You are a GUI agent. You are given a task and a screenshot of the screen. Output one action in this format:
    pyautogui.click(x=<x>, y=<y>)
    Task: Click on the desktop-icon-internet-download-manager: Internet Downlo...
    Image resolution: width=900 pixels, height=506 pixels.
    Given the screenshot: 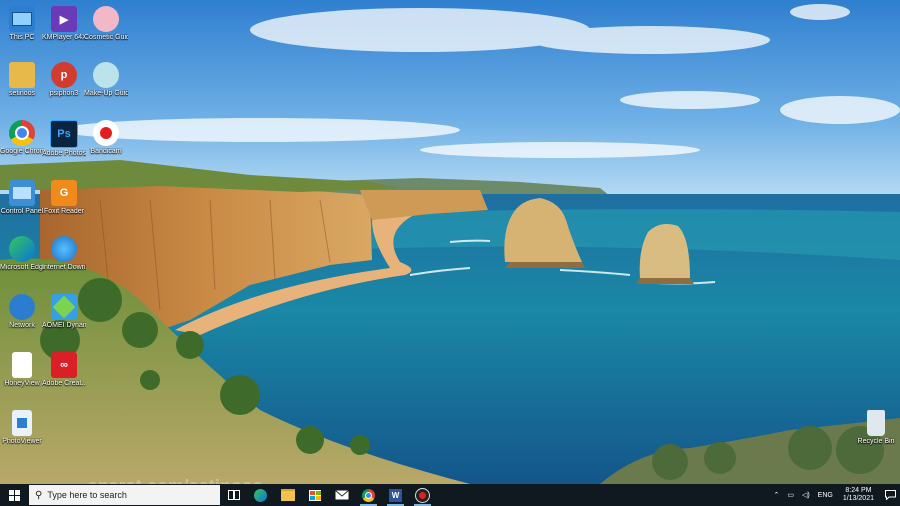 What is the action you would take?
    pyautogui.click(x=64, y=254)
    